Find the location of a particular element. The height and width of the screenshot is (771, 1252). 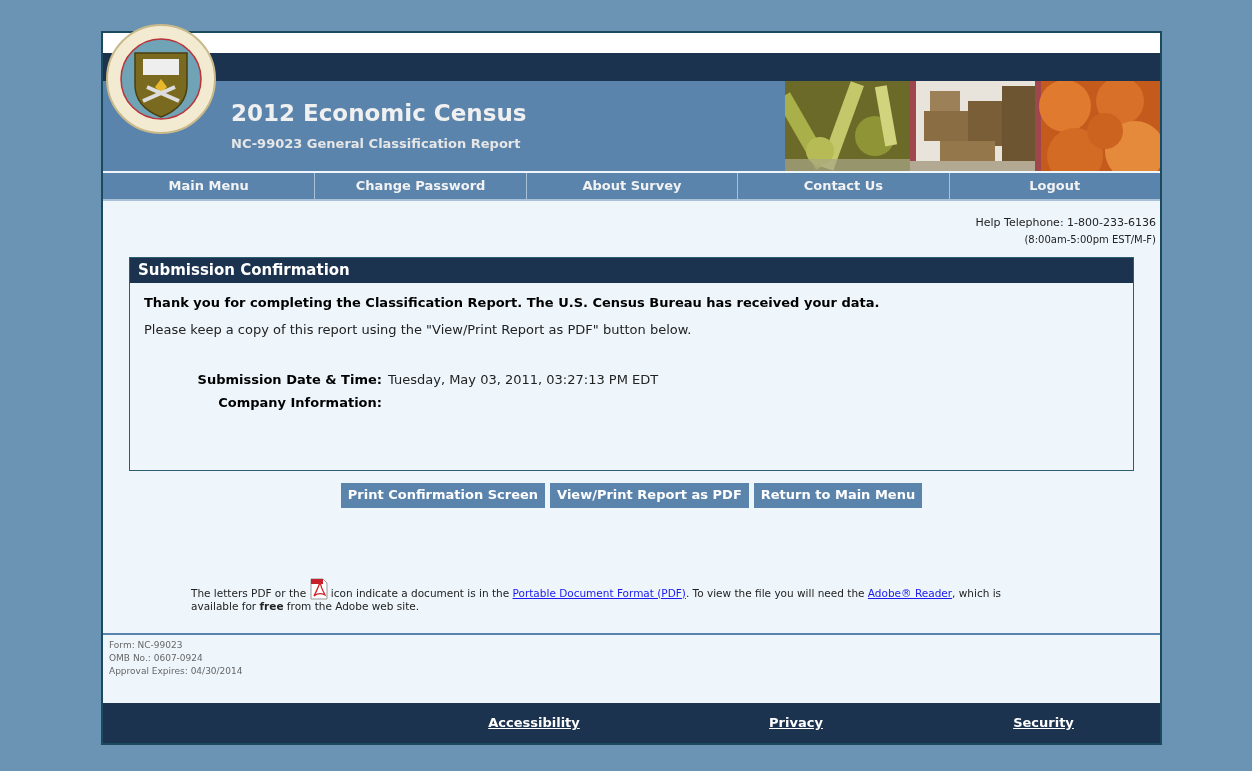

footer-link: Accessibility is located at coordinates (534, 723).